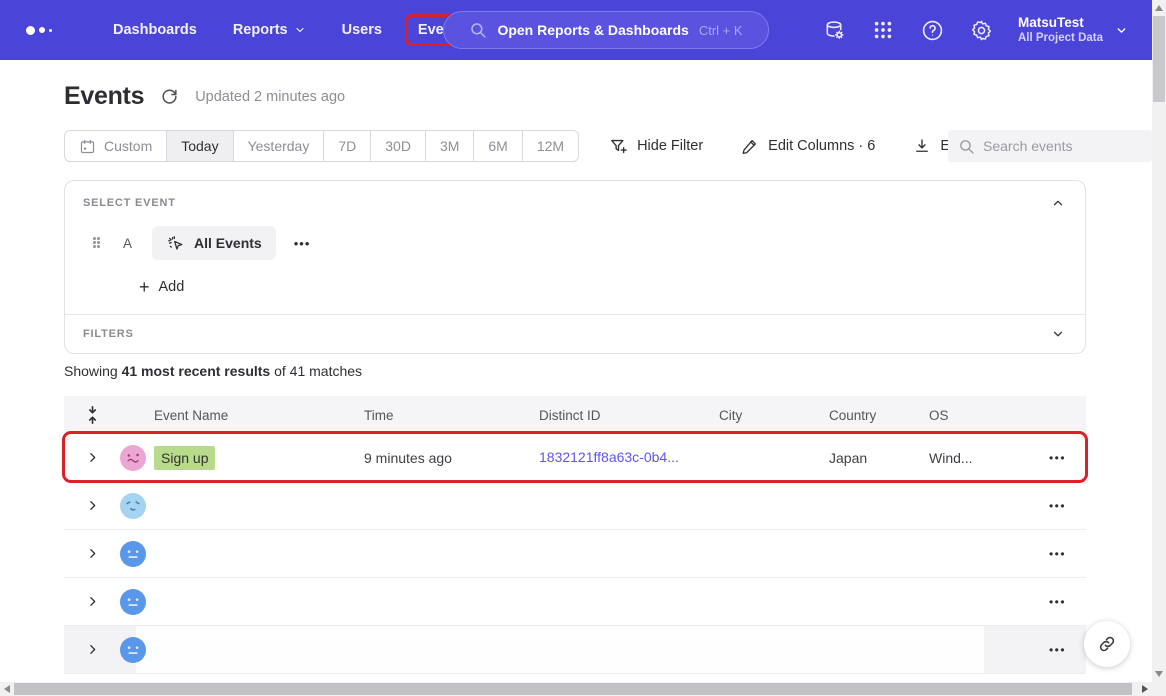 Image resolution: width=1166 pixels, height=696 pixels. What do you see at coordinates (750, 146) in the screenshot?
I see `pencil-icon` at bounding box center [750, 146].